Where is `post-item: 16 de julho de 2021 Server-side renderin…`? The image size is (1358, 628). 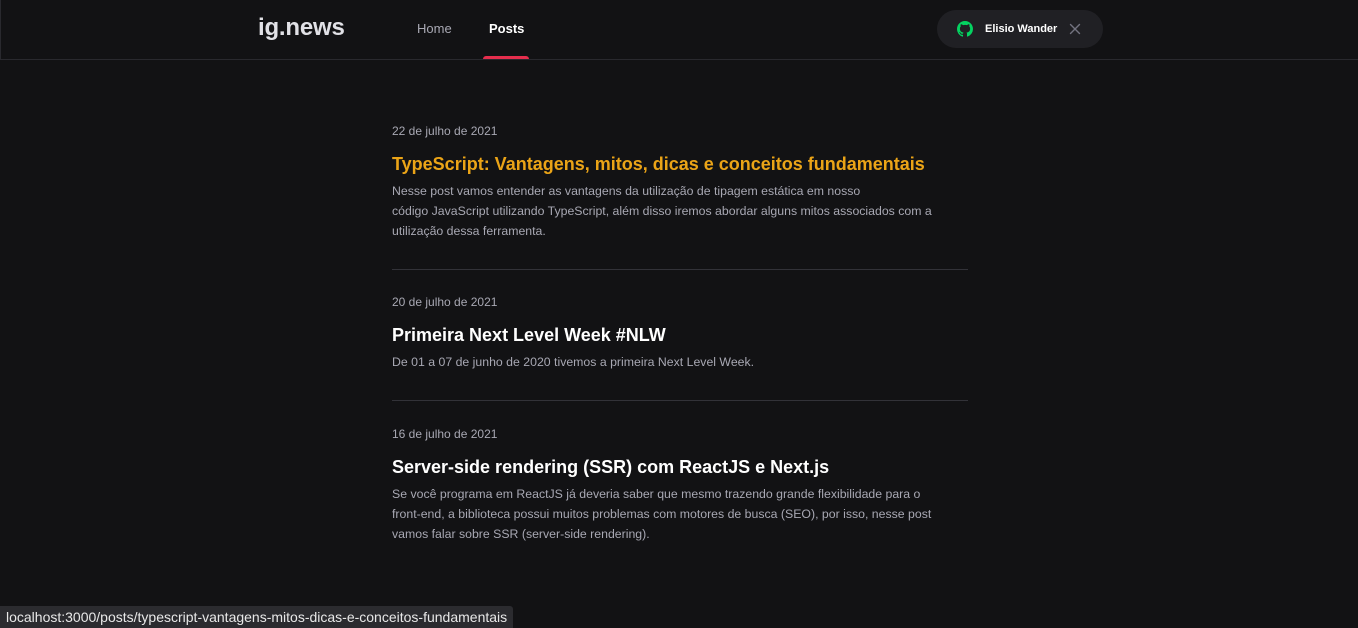
post-item: 16 de julho de 2021 Server-side renderin… is located at coordinates (680, 485).